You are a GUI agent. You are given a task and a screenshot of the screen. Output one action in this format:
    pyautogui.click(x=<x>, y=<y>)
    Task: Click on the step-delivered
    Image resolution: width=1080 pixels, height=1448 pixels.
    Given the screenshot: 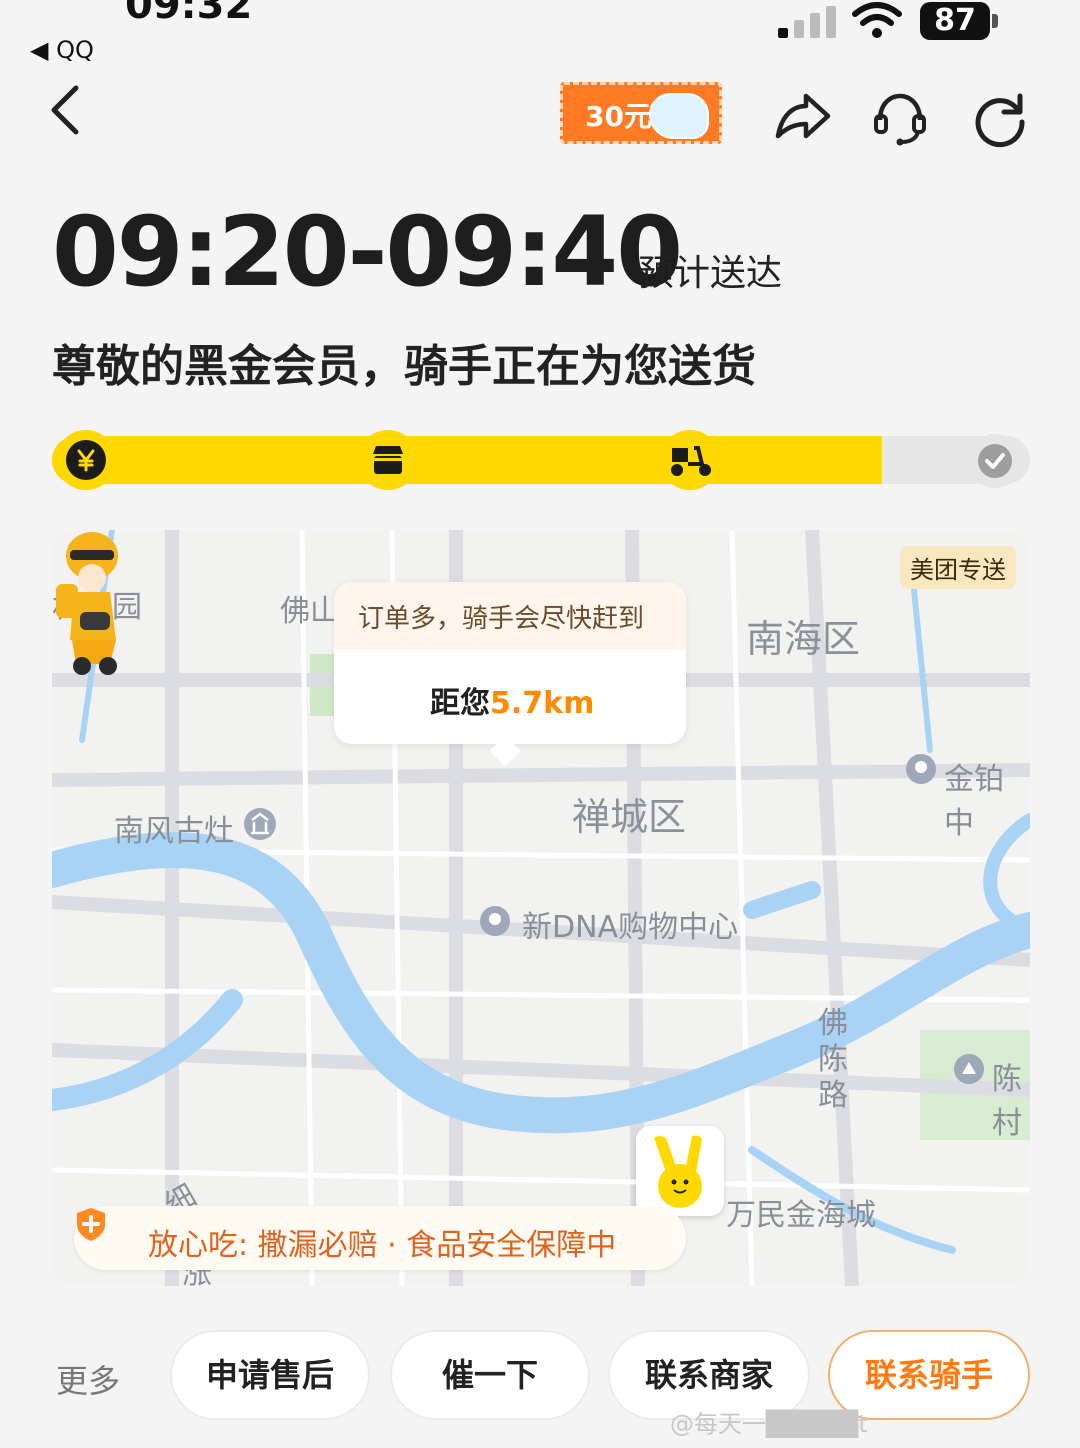 What is the action you would take?
    pyautogui.click(x=995, y=461)
    